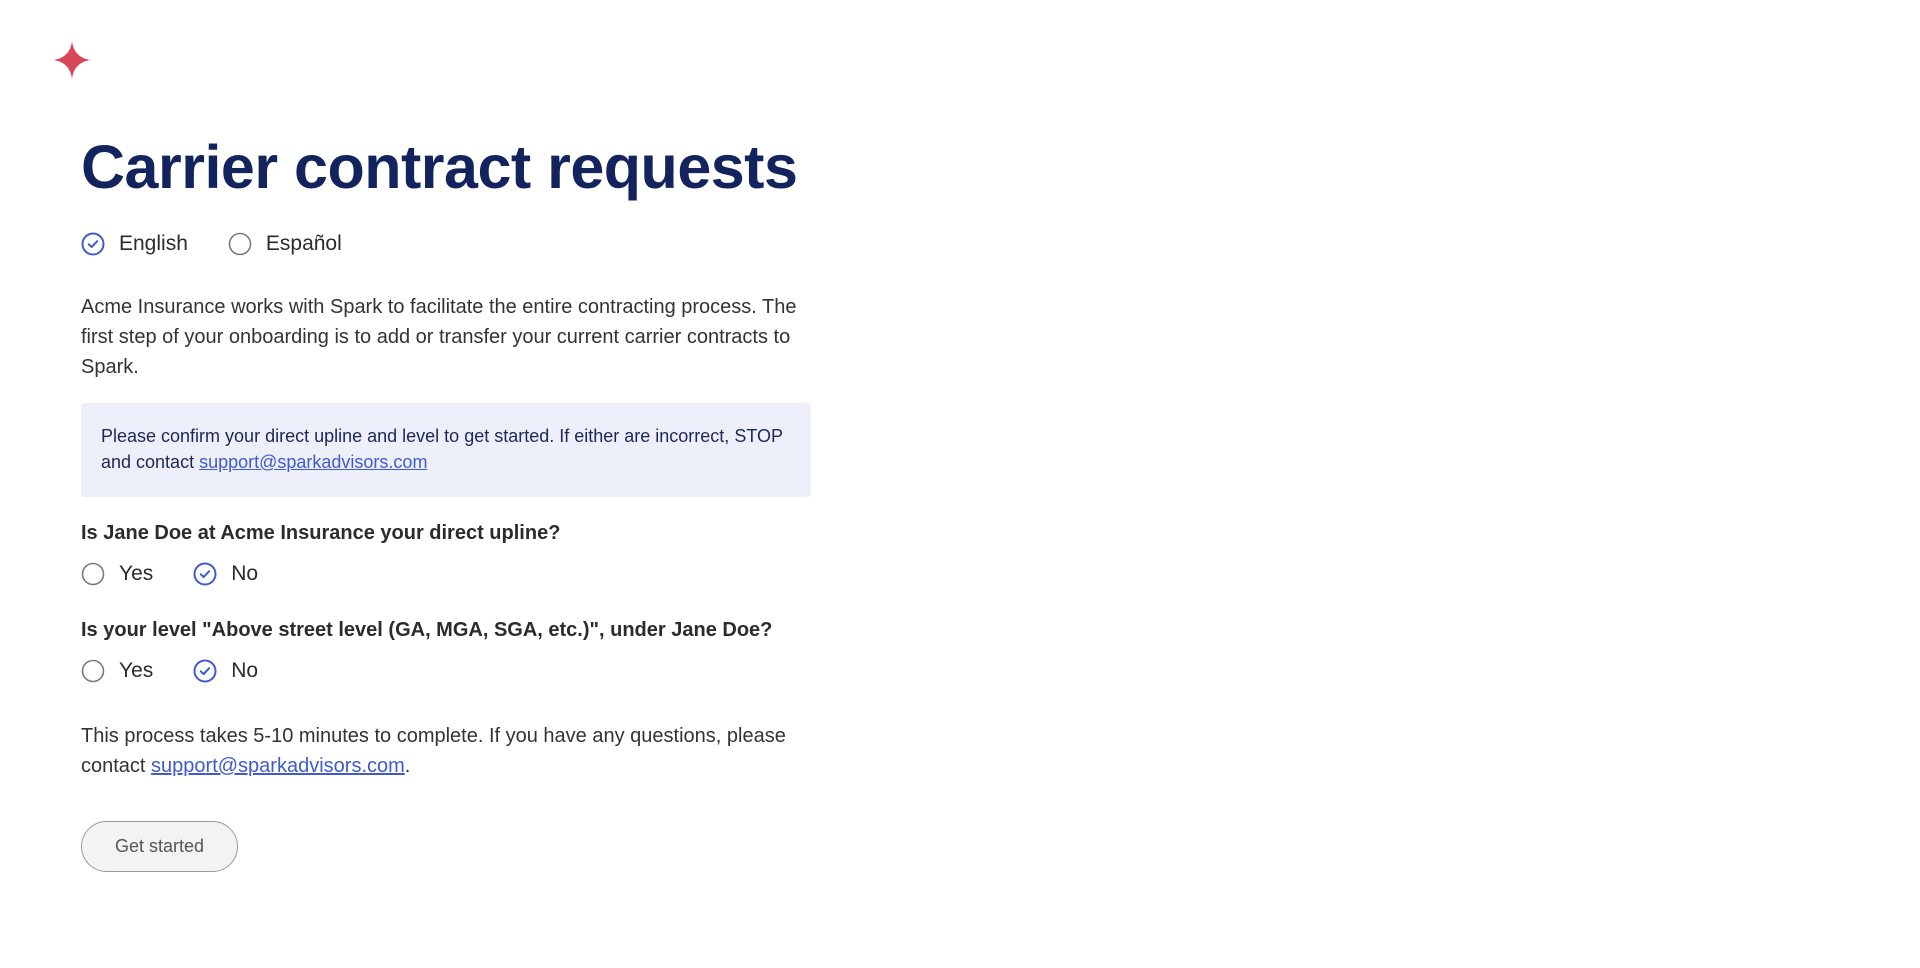  I want to click on upline-answer-group: Yes No, so click(446, 574).